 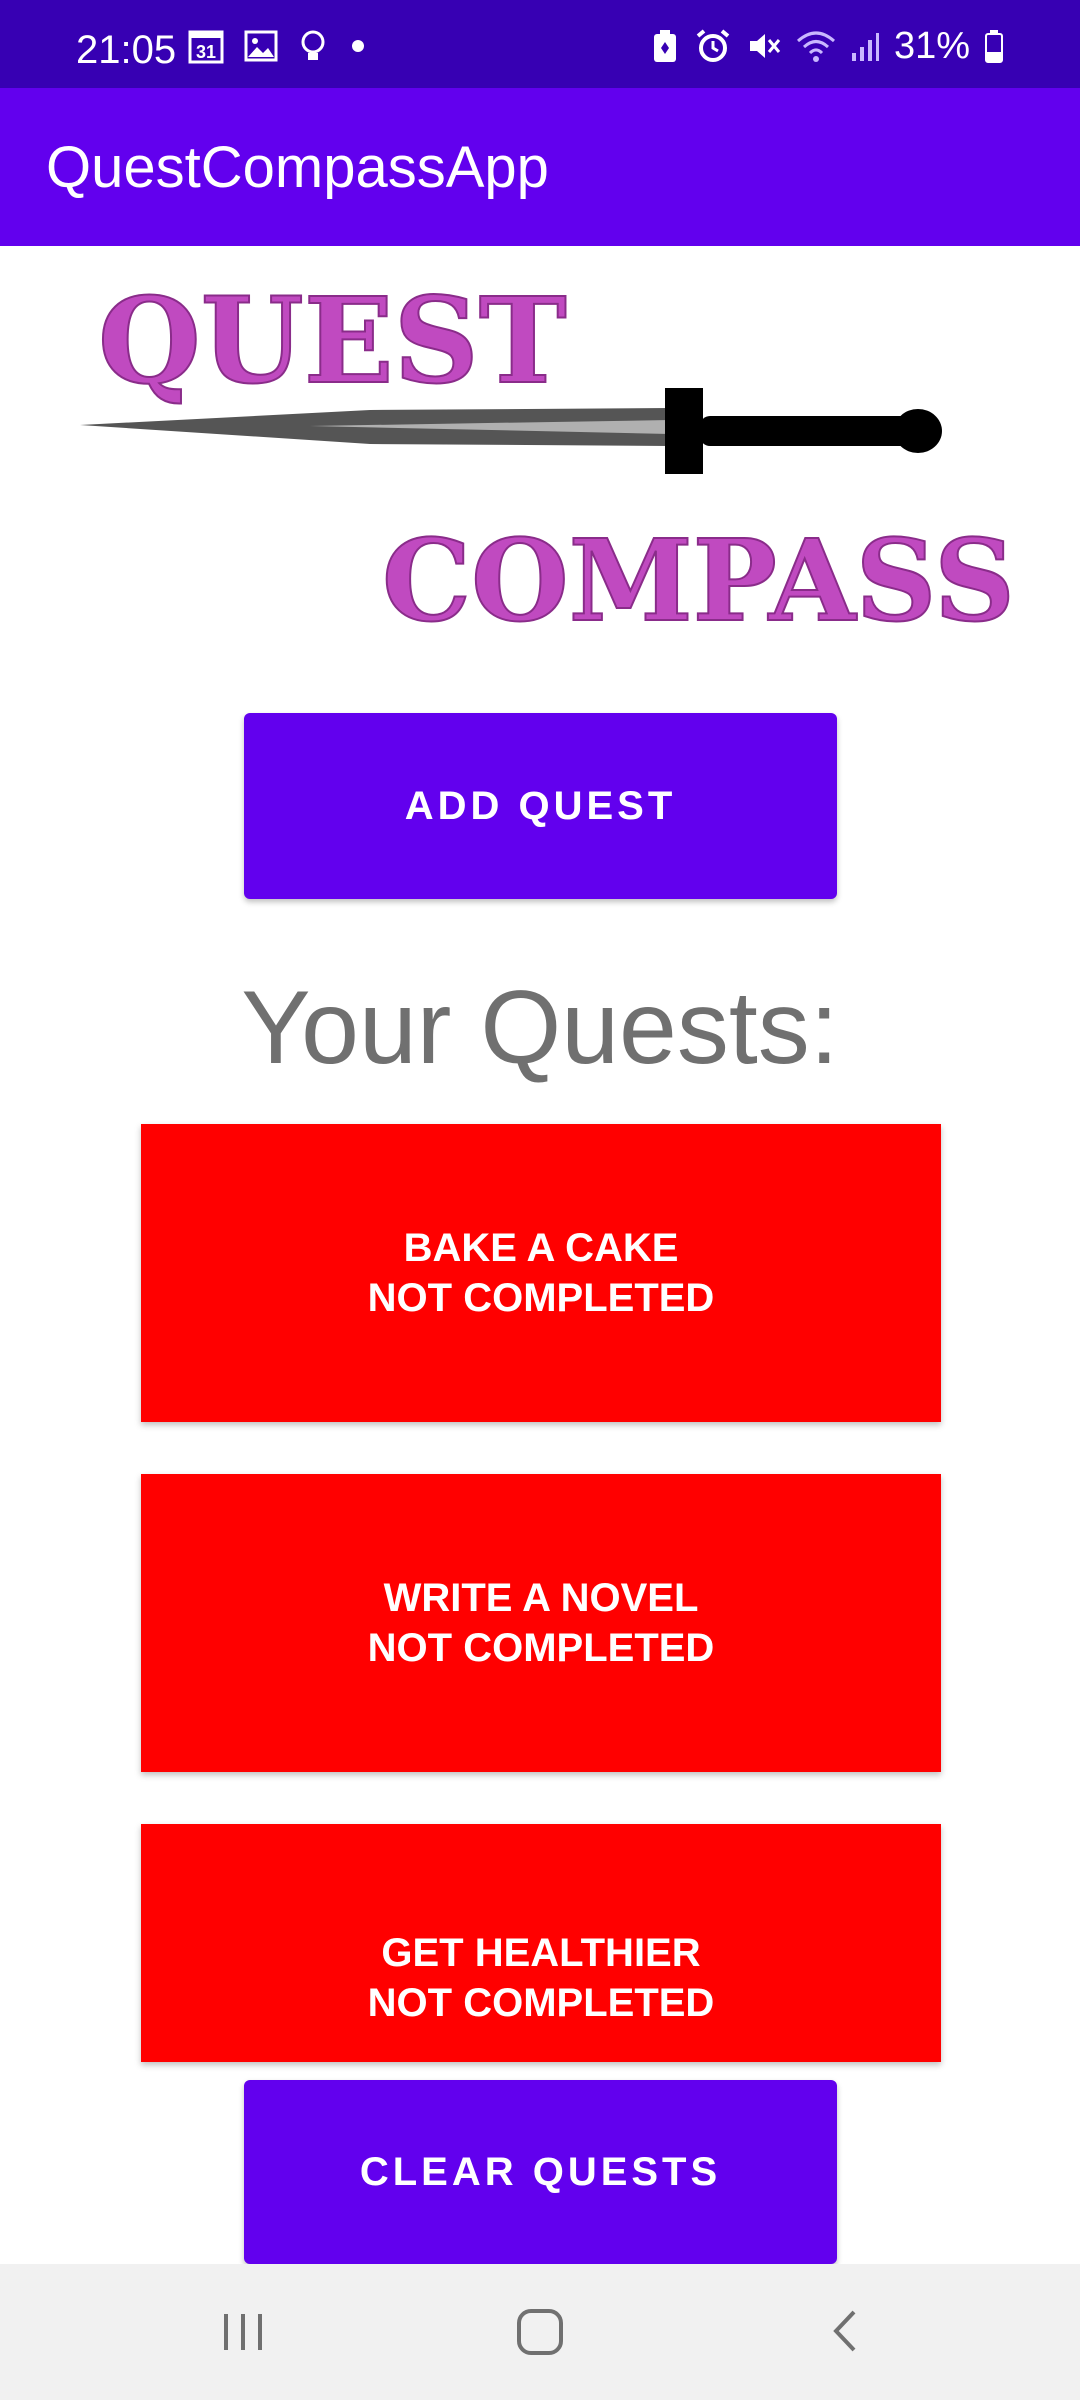 I want to click on quest-card: WRITE A NOVEL NOT COMPLETED, so click(x=541, y=1623).